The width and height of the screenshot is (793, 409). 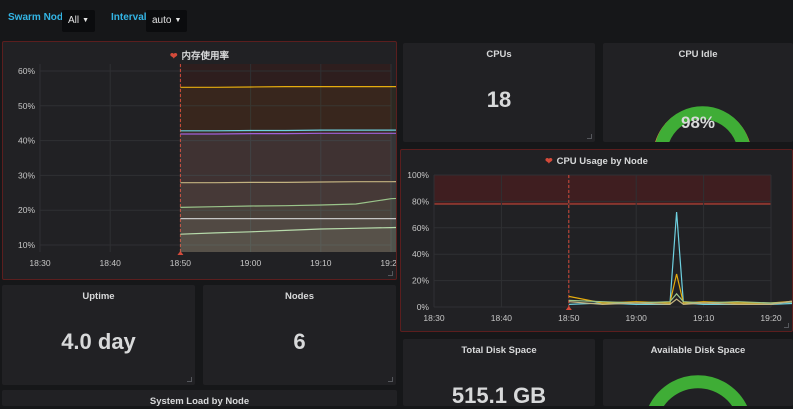 I want to click on gauge-value-arc, so click(x=698, y=390).